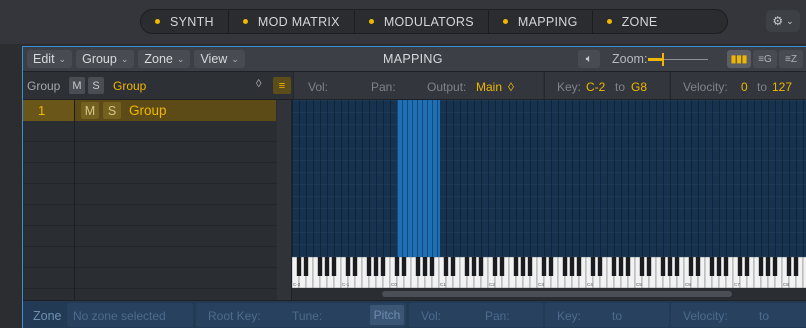 The height and width of the screenshot is (328, 806). I want to click on group-row-body: M S Group, so click(175, 110).